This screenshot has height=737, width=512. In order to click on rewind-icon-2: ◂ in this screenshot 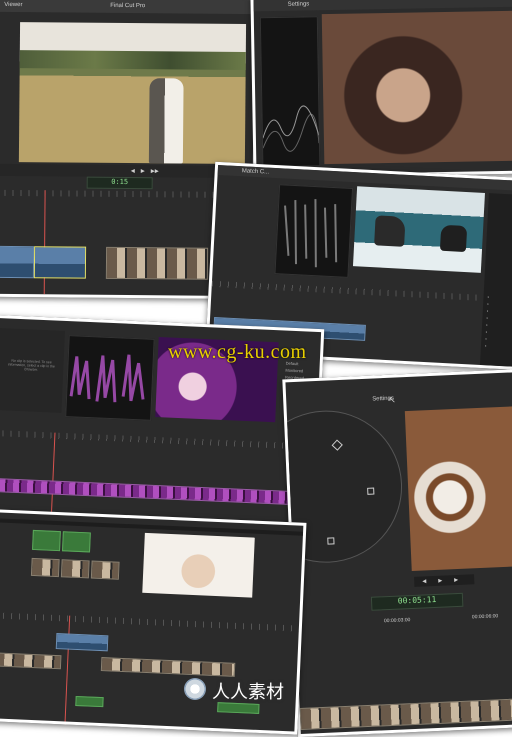, I will do `click(424, 580)`.